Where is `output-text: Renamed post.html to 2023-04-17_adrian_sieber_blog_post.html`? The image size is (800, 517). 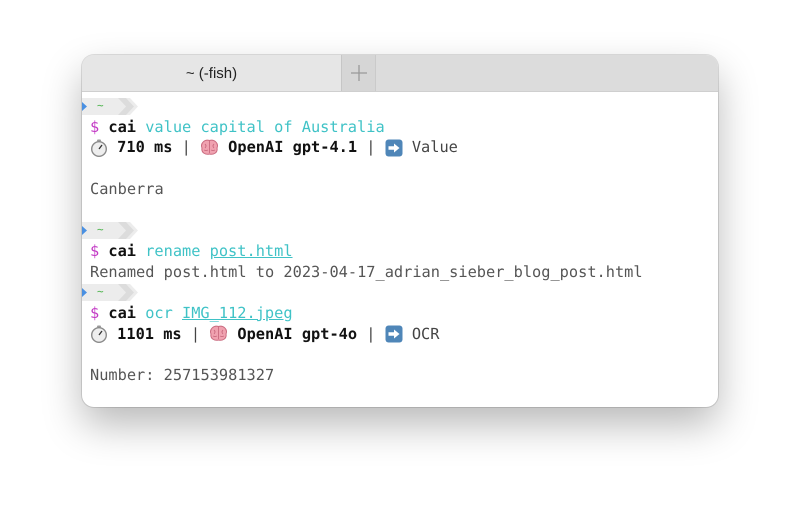 output-text: Renamed post.html to 2023-04-17_adrian_sieber_blog_post.html is located at coordinates (366, 272).